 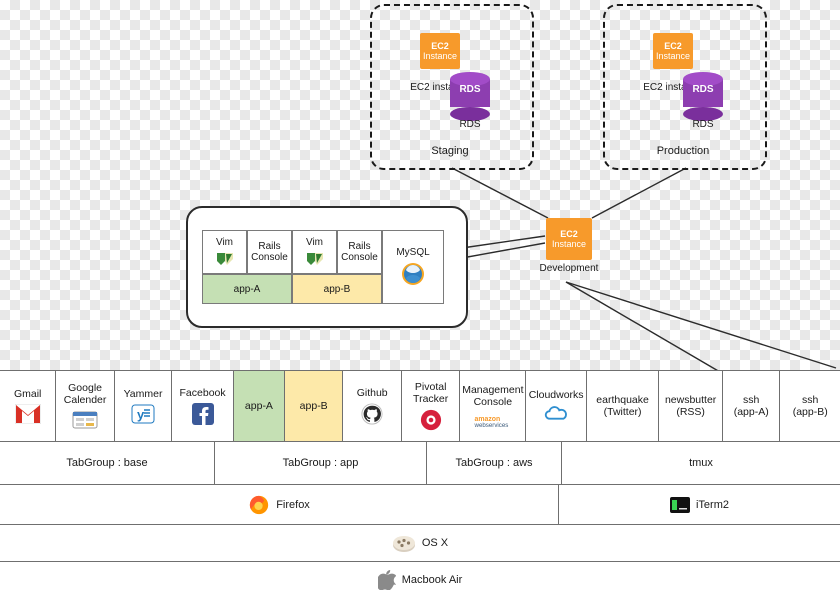 I want to click on app-cell-label: Gmail, so click(x=27, y=394).